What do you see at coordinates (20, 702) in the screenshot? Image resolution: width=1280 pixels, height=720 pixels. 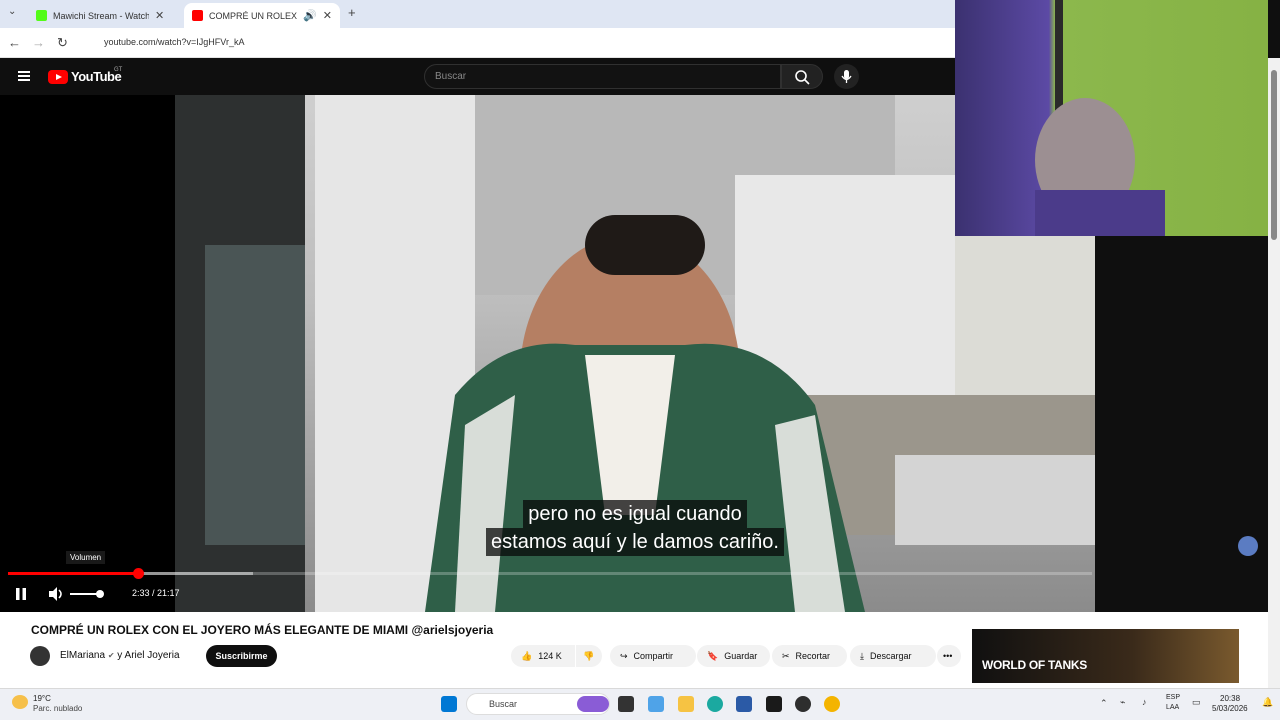 I see `weather-icon` at bounding box center [20, 702].